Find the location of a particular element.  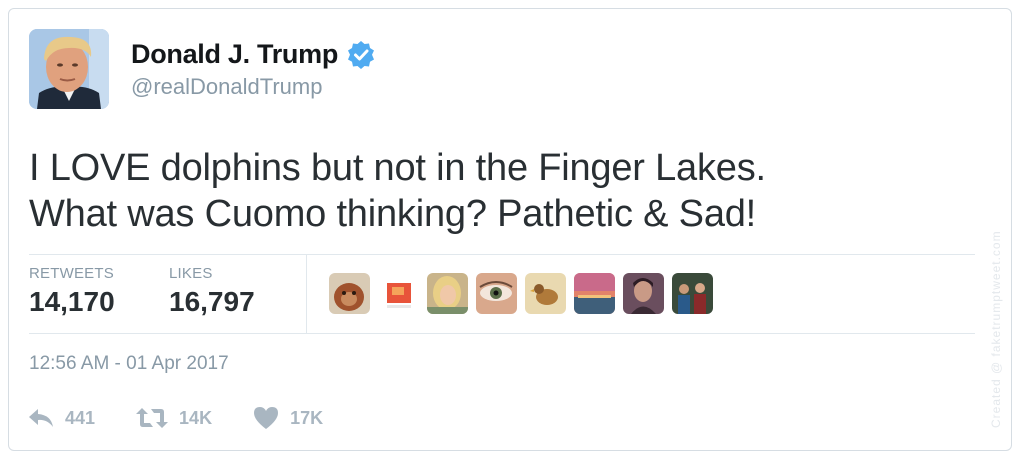

tweet-actions: 441 14K 17K is located at coordinates (195, 418).